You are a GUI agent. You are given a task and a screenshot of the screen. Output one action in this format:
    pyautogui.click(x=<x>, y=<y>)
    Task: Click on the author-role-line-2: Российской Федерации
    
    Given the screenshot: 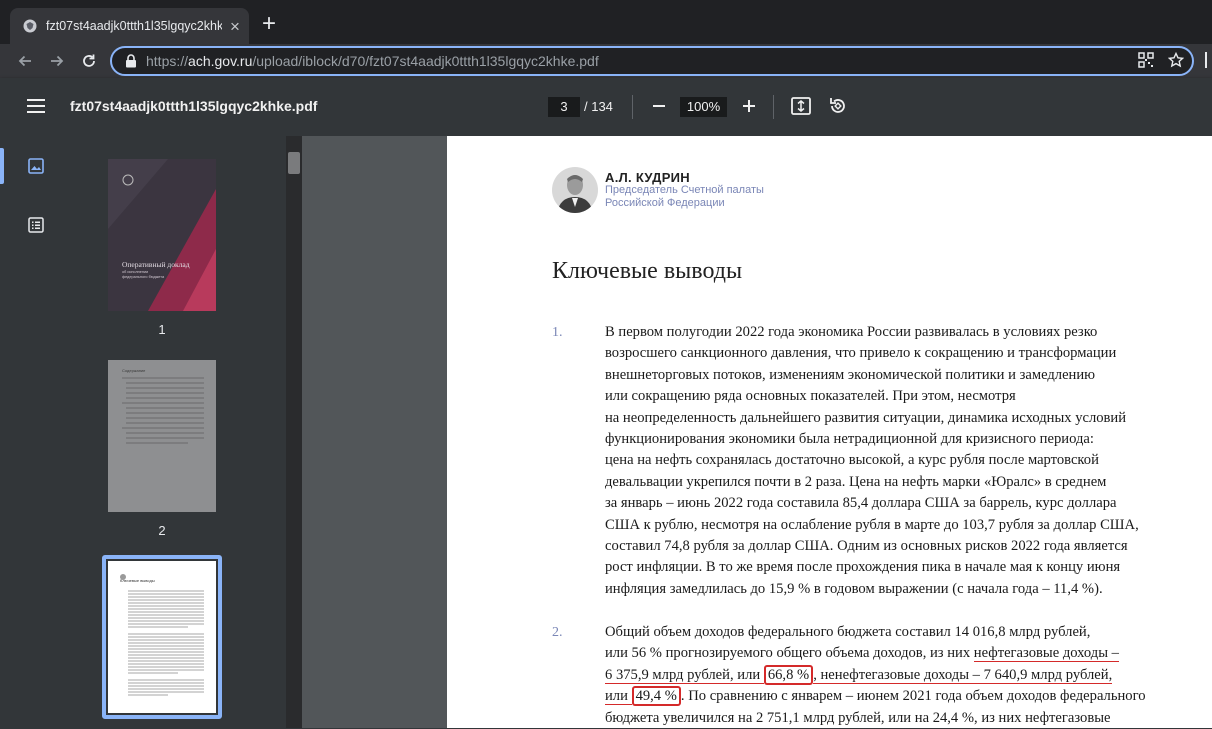 What is the action you would take?
    pyautogui.click(x=665, y=202)
    